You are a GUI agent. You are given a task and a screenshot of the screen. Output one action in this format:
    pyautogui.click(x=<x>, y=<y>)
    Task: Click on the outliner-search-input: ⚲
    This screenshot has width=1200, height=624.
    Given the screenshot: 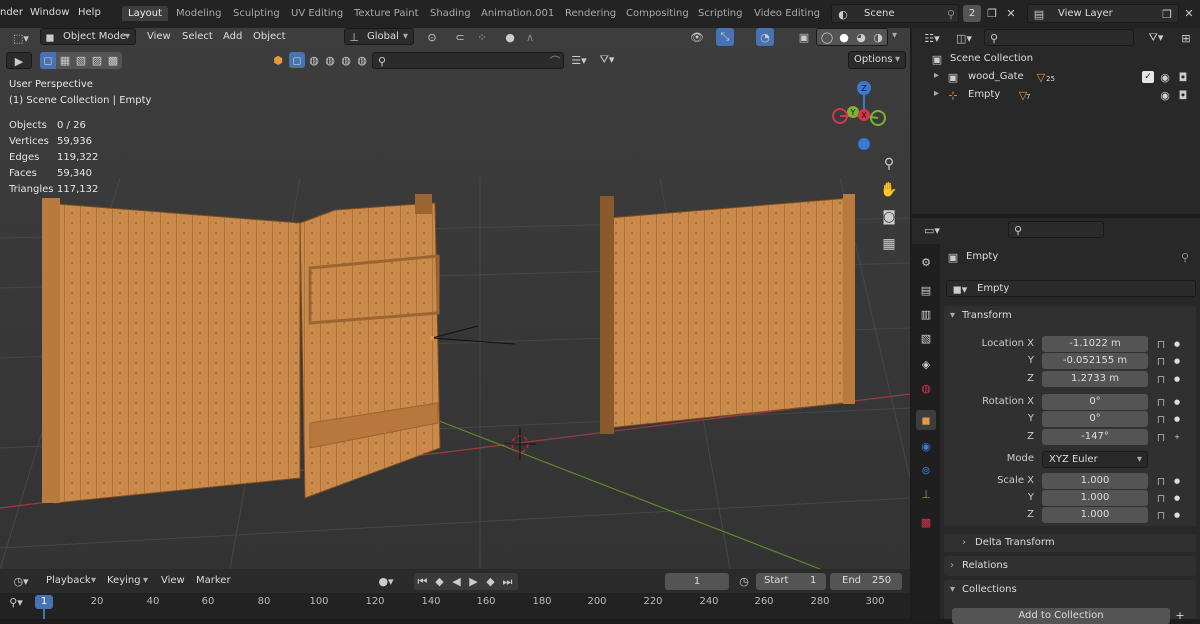 What is the action you would take?
    pyautogui.click(x=1059, y=37)
    